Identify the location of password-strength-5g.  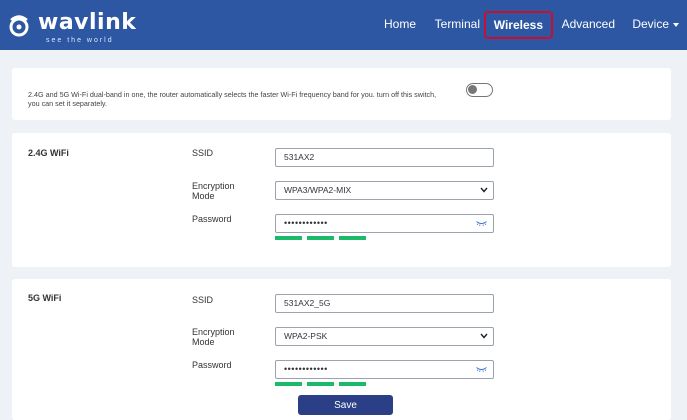
(325, 384).